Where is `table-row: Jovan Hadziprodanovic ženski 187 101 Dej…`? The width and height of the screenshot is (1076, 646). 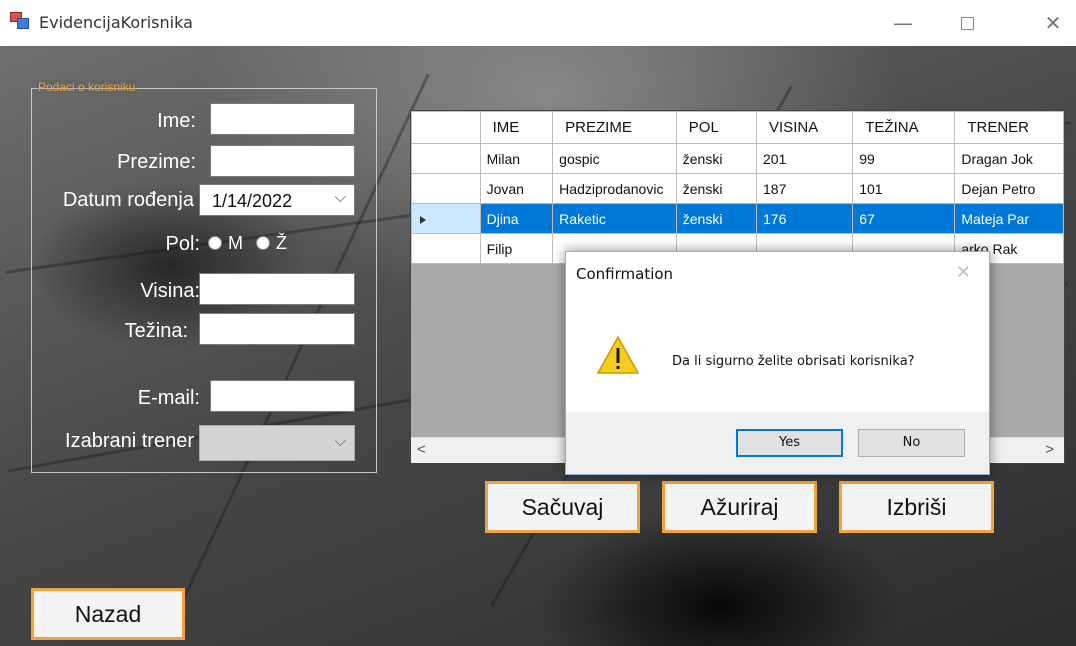
table-row: Jovan Hadziprodanovic ženski 187 101 Dej… is located at coordinates (737, 188).